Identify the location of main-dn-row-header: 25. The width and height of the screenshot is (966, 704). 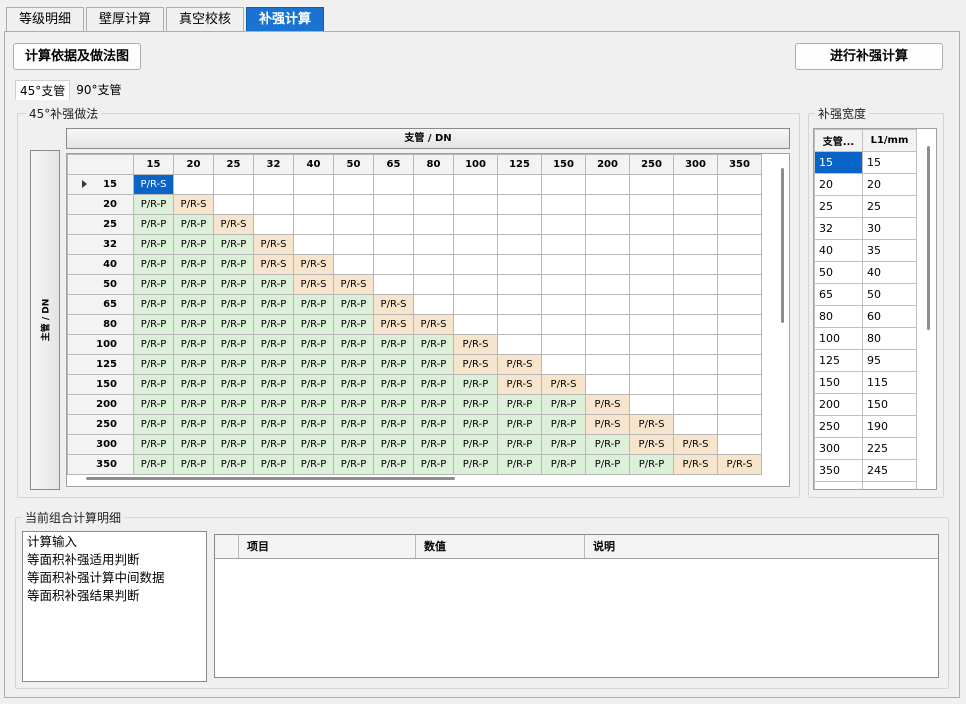
(100, 224).